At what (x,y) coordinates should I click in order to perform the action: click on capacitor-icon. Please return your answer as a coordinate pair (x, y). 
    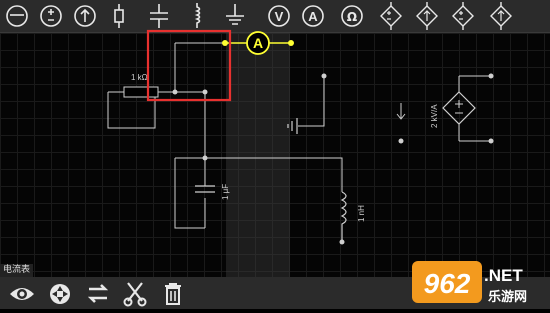
    Looking at the image, I should click on (159, 16).